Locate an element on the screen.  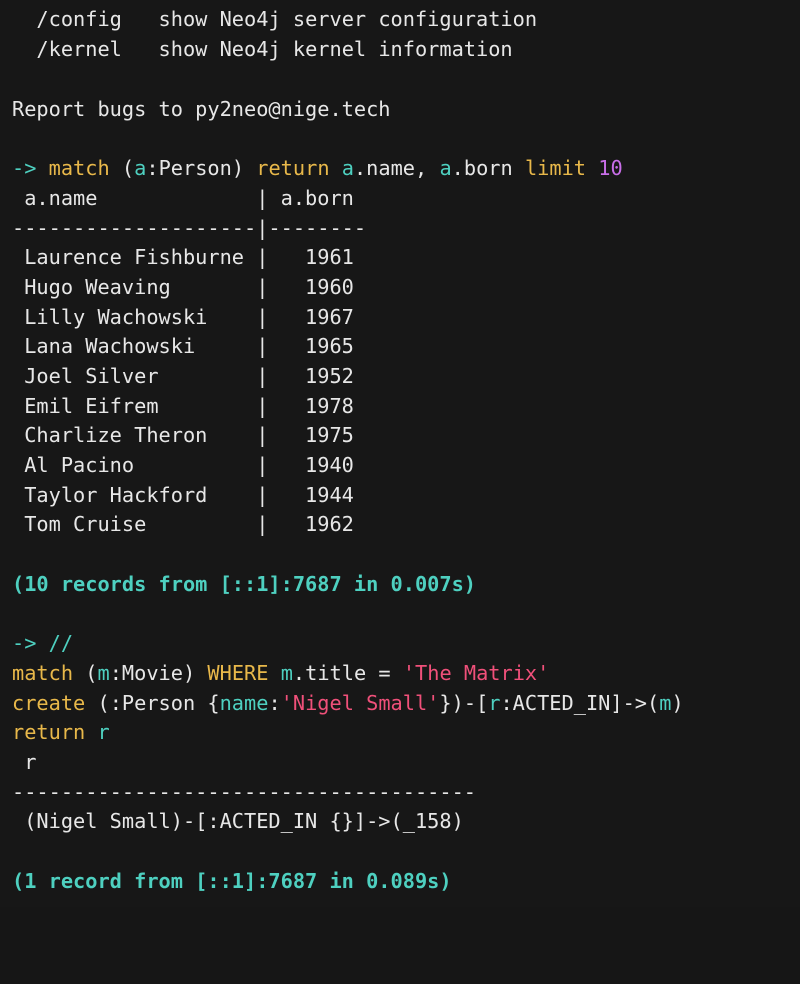
query1-summary: (10 records from [::1]:7687 in 0.007s) is located at coordinates (244, 584).